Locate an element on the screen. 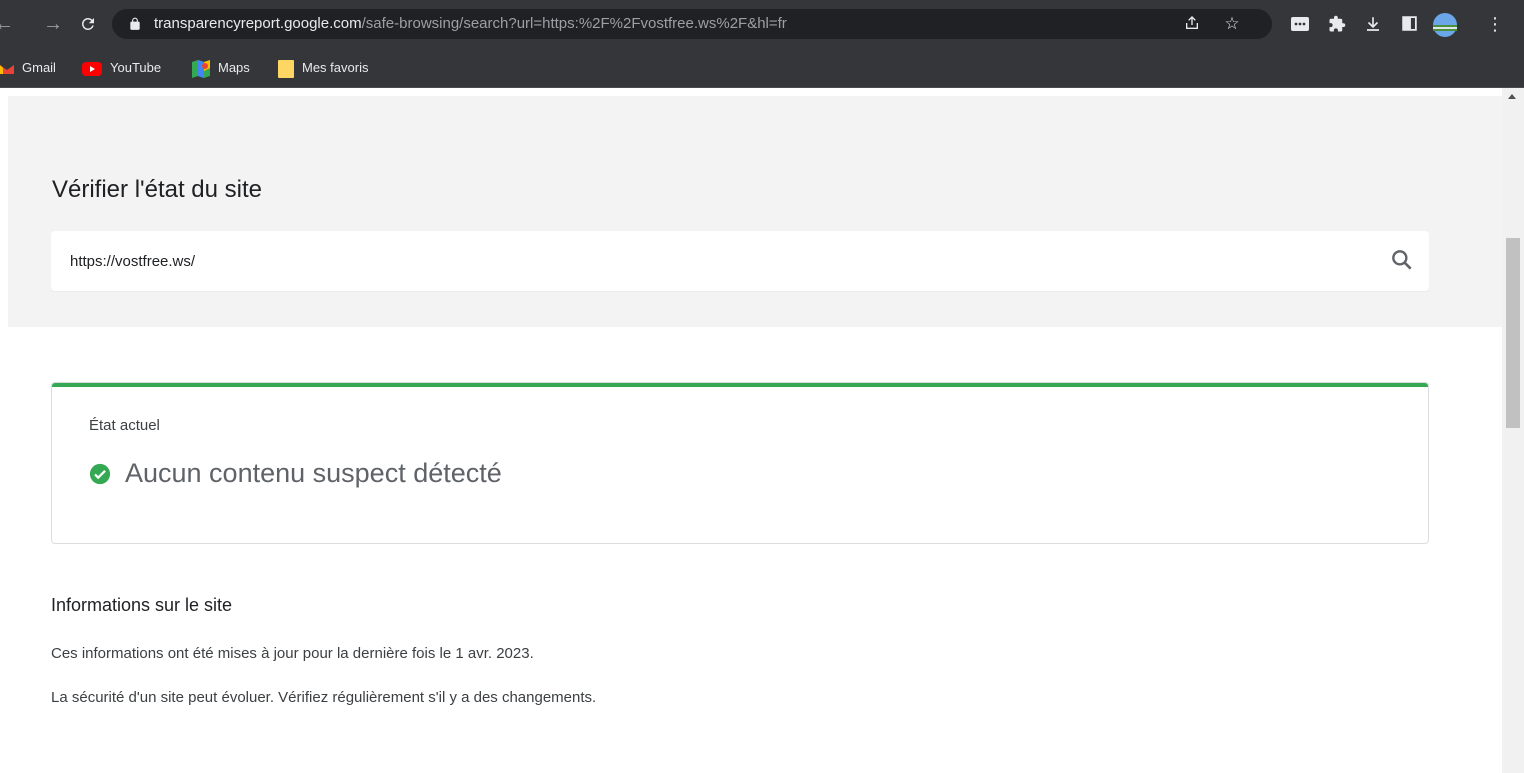 The image size is (1524, 773). share-icon is located at coordinates (1192, 24).